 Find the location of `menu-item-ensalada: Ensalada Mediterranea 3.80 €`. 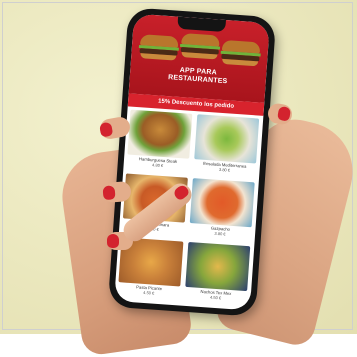

menu-item-ensalada: Ensalada Mediterranea 3.80 € is located at coordinates (226, 146).